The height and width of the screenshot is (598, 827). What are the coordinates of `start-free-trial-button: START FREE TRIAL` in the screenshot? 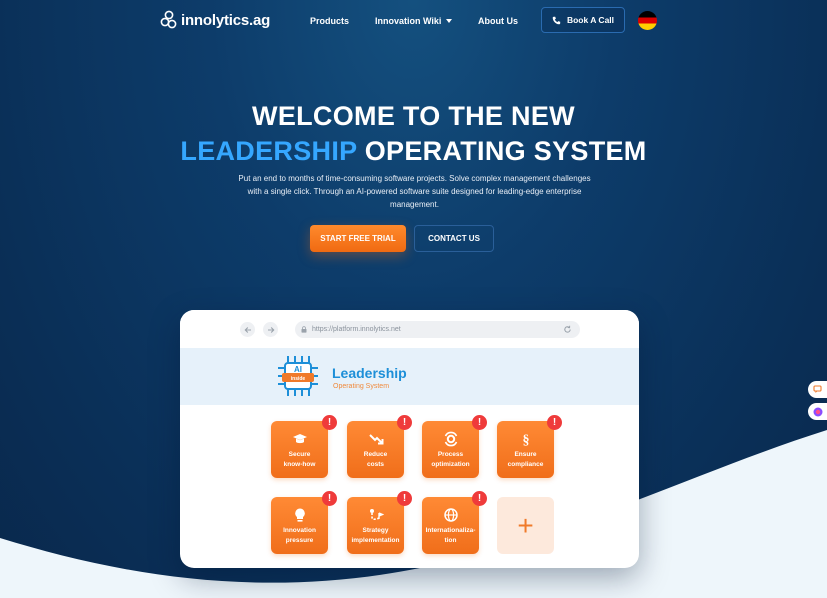 It's located at (358, 238).